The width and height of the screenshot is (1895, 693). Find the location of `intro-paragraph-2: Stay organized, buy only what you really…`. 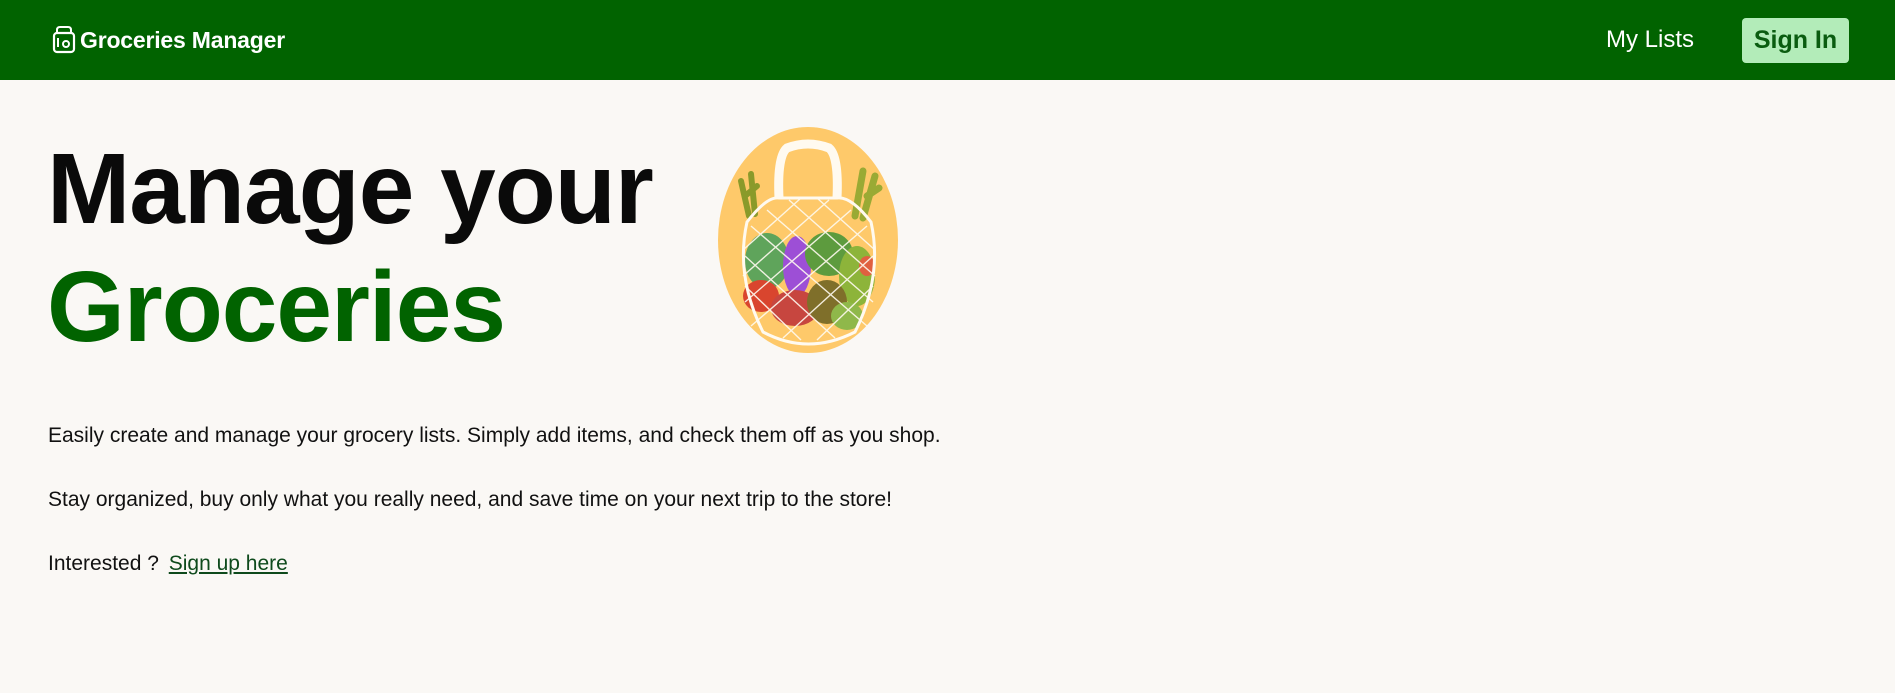

intro-paragraph-2: Stay organized, buy only what you really… is located at coordinates (470, 499).